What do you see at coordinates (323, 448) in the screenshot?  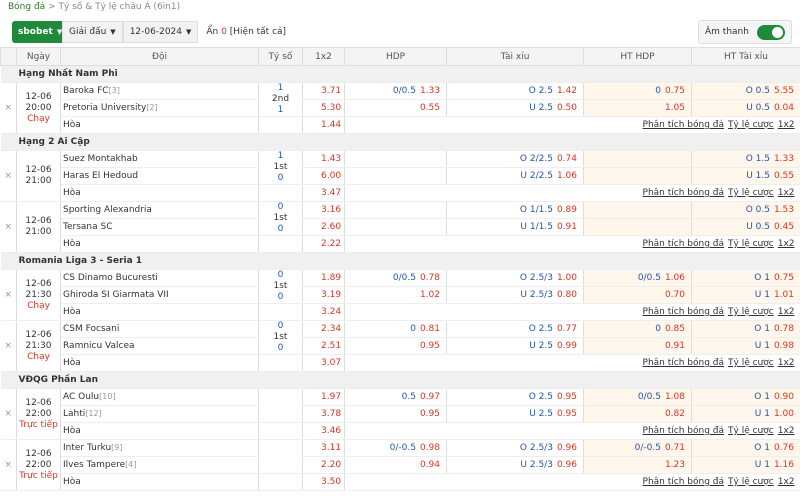 I see `odds-1x2-home: 3.11` at bounding box center [323, 448].